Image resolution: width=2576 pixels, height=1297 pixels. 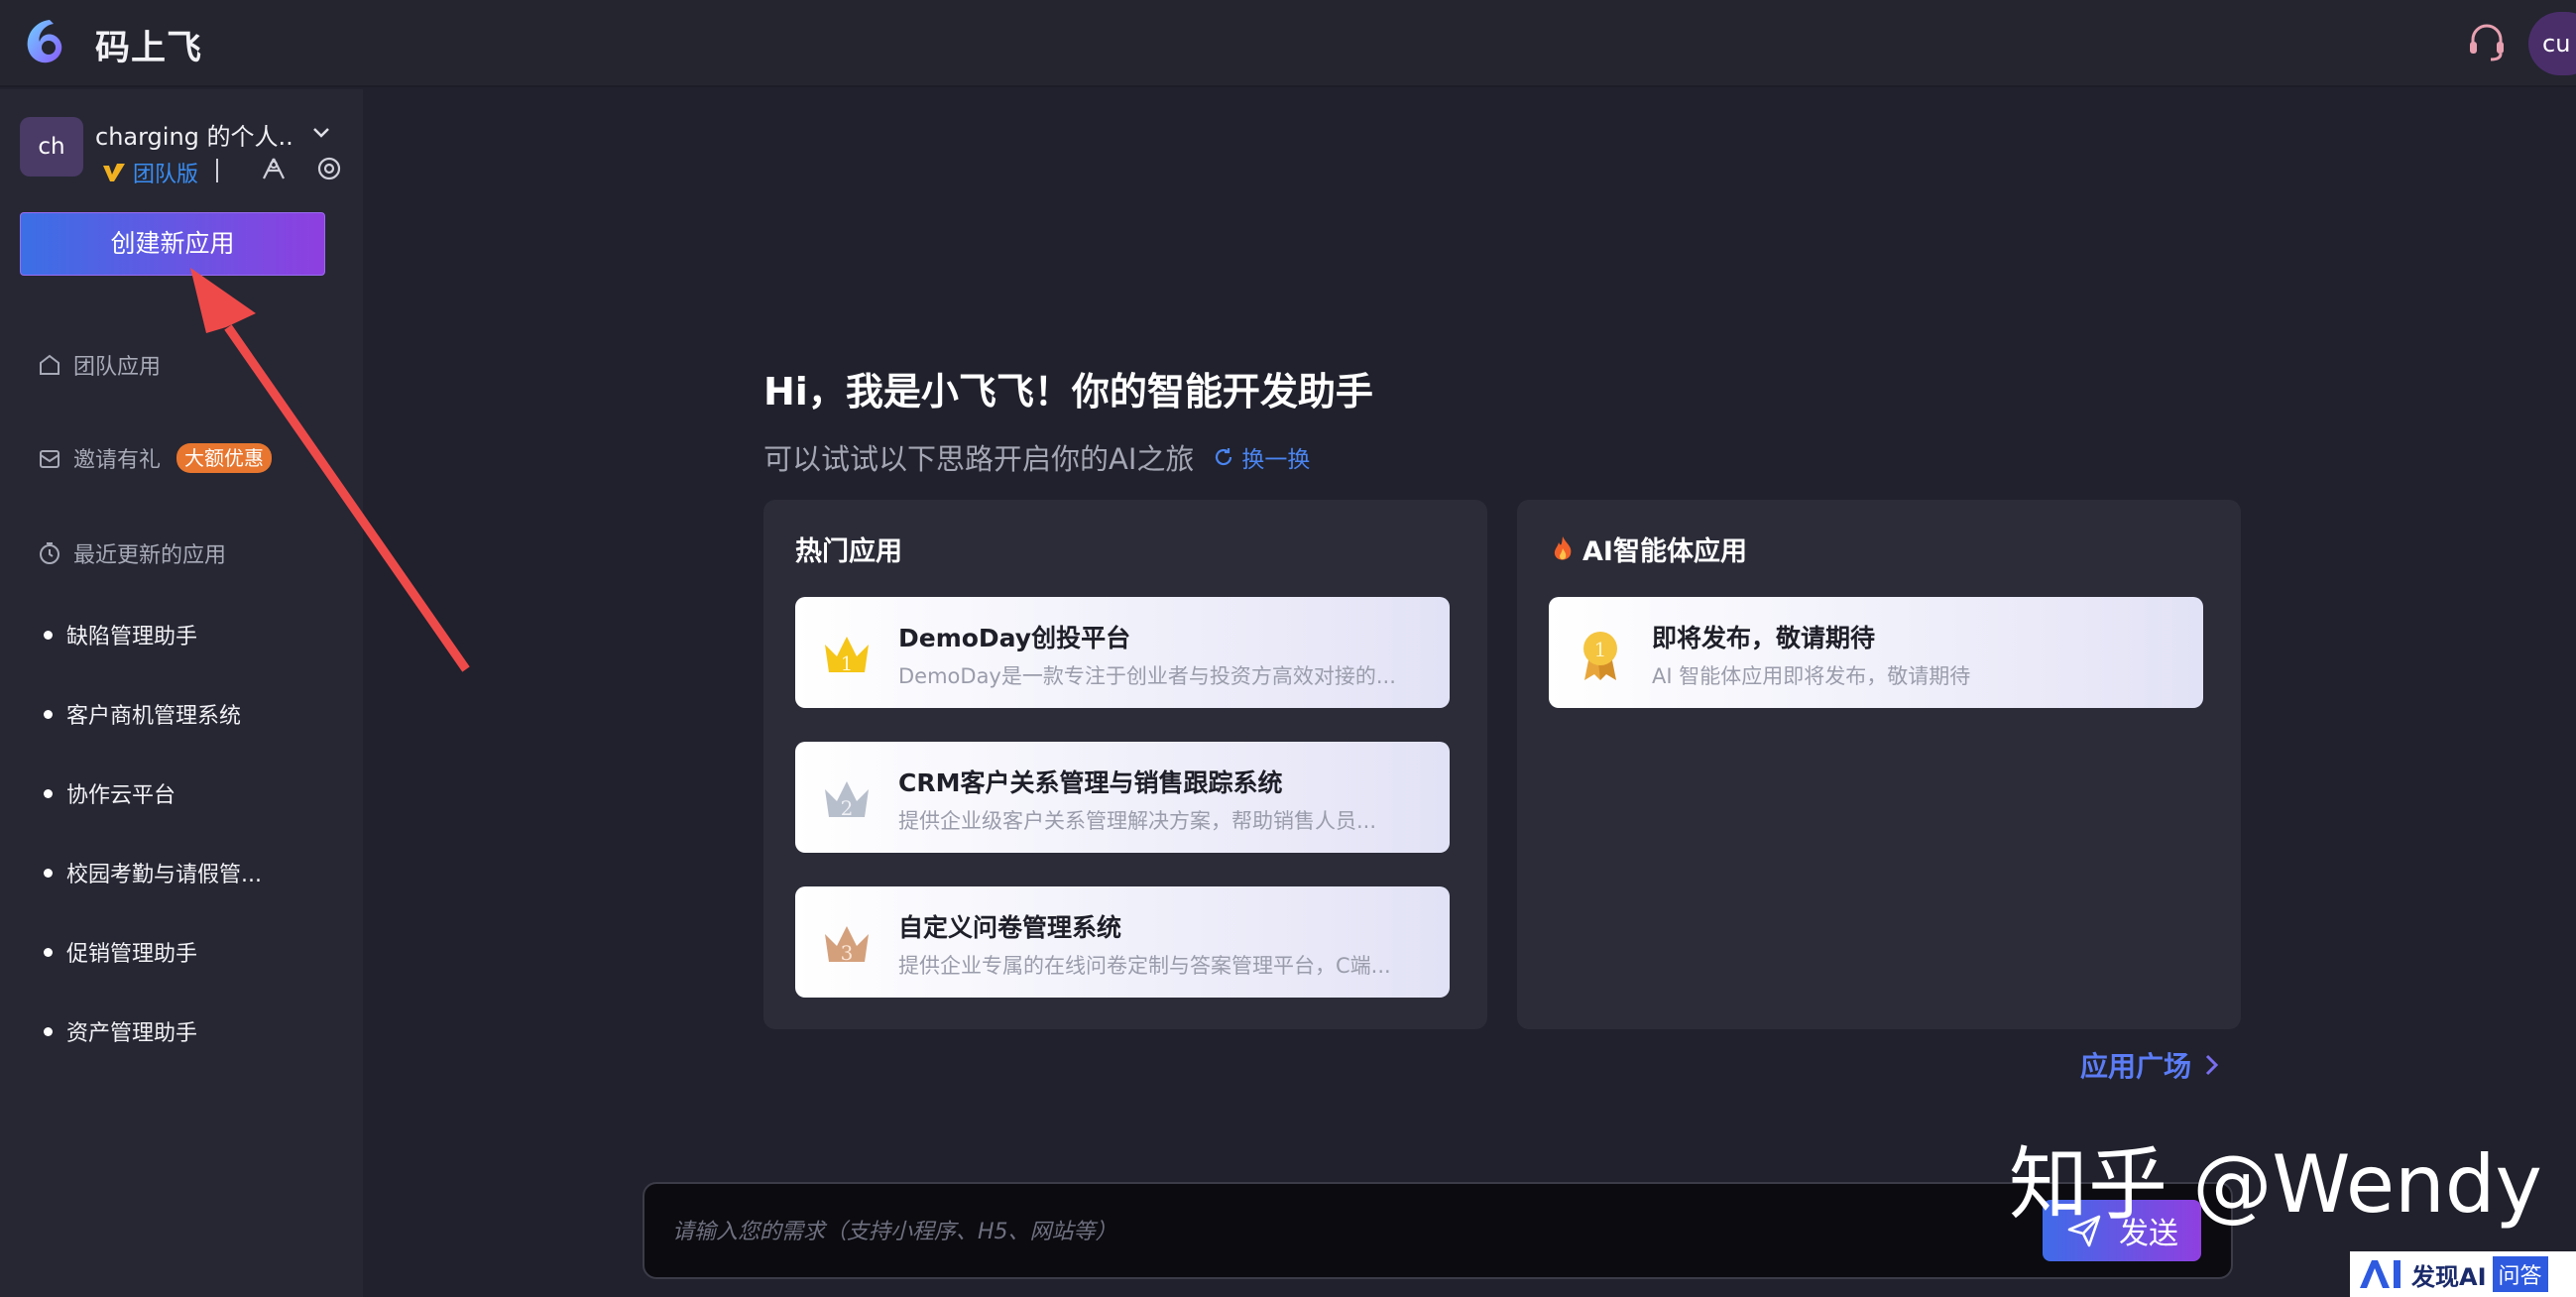 I want to click on ai-app-card: 1 即将发布，敬请期待 AI 智能体应用即将发布，敬请期待, so click(x=1876, y=652).